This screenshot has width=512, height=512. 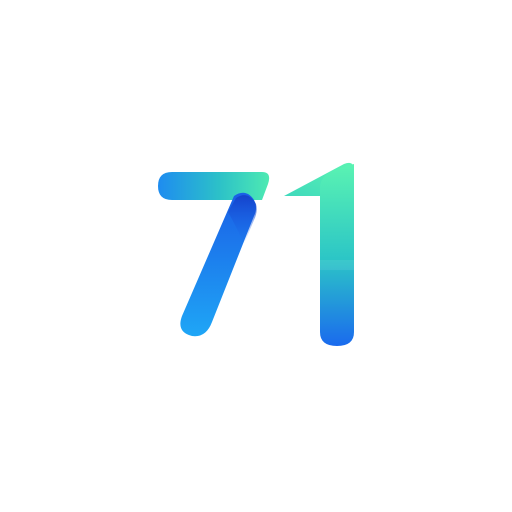 I want to click on seven-top-bar, so click(x=214, y=186).